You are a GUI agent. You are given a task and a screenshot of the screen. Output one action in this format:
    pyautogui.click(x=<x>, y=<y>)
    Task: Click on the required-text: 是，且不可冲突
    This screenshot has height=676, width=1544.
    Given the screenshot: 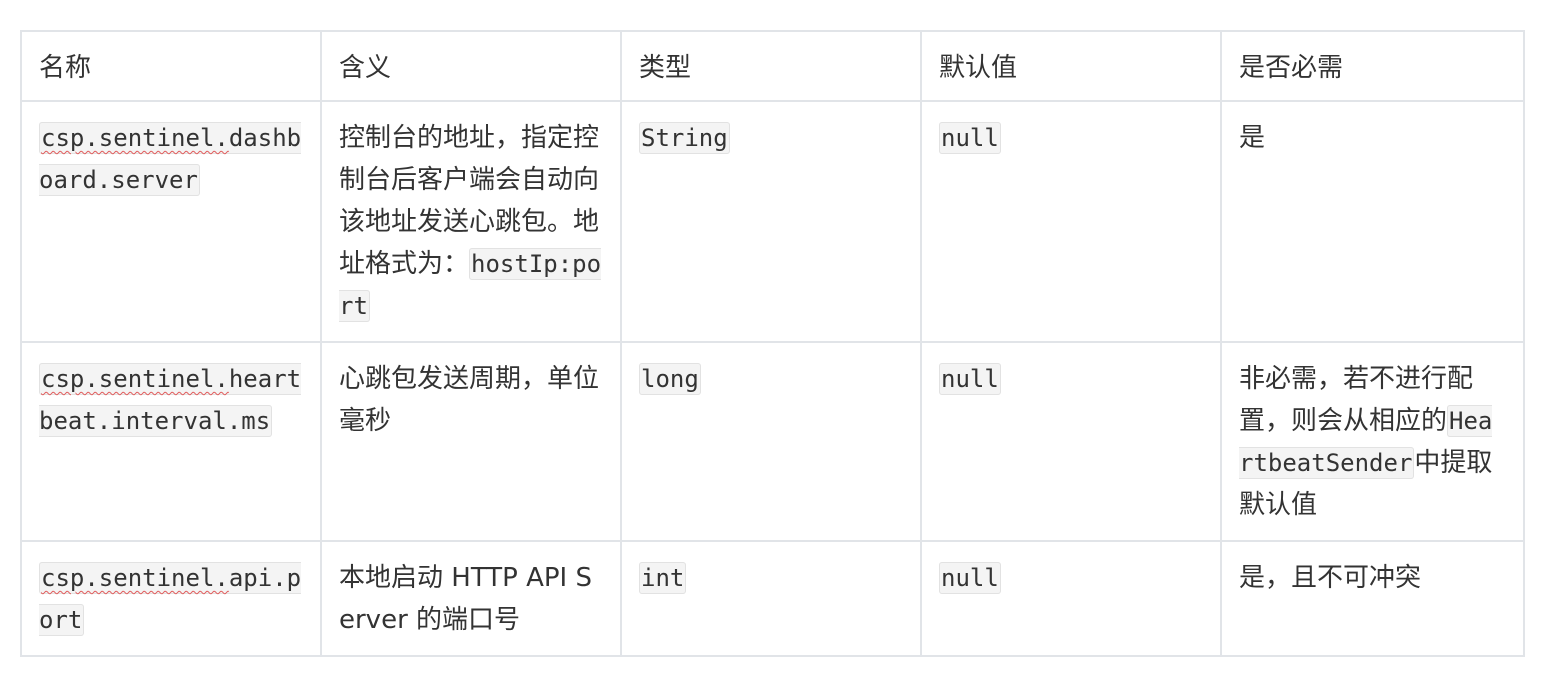 What is the action you would take?
    pyautogui.click(x=1330, y=578)
    